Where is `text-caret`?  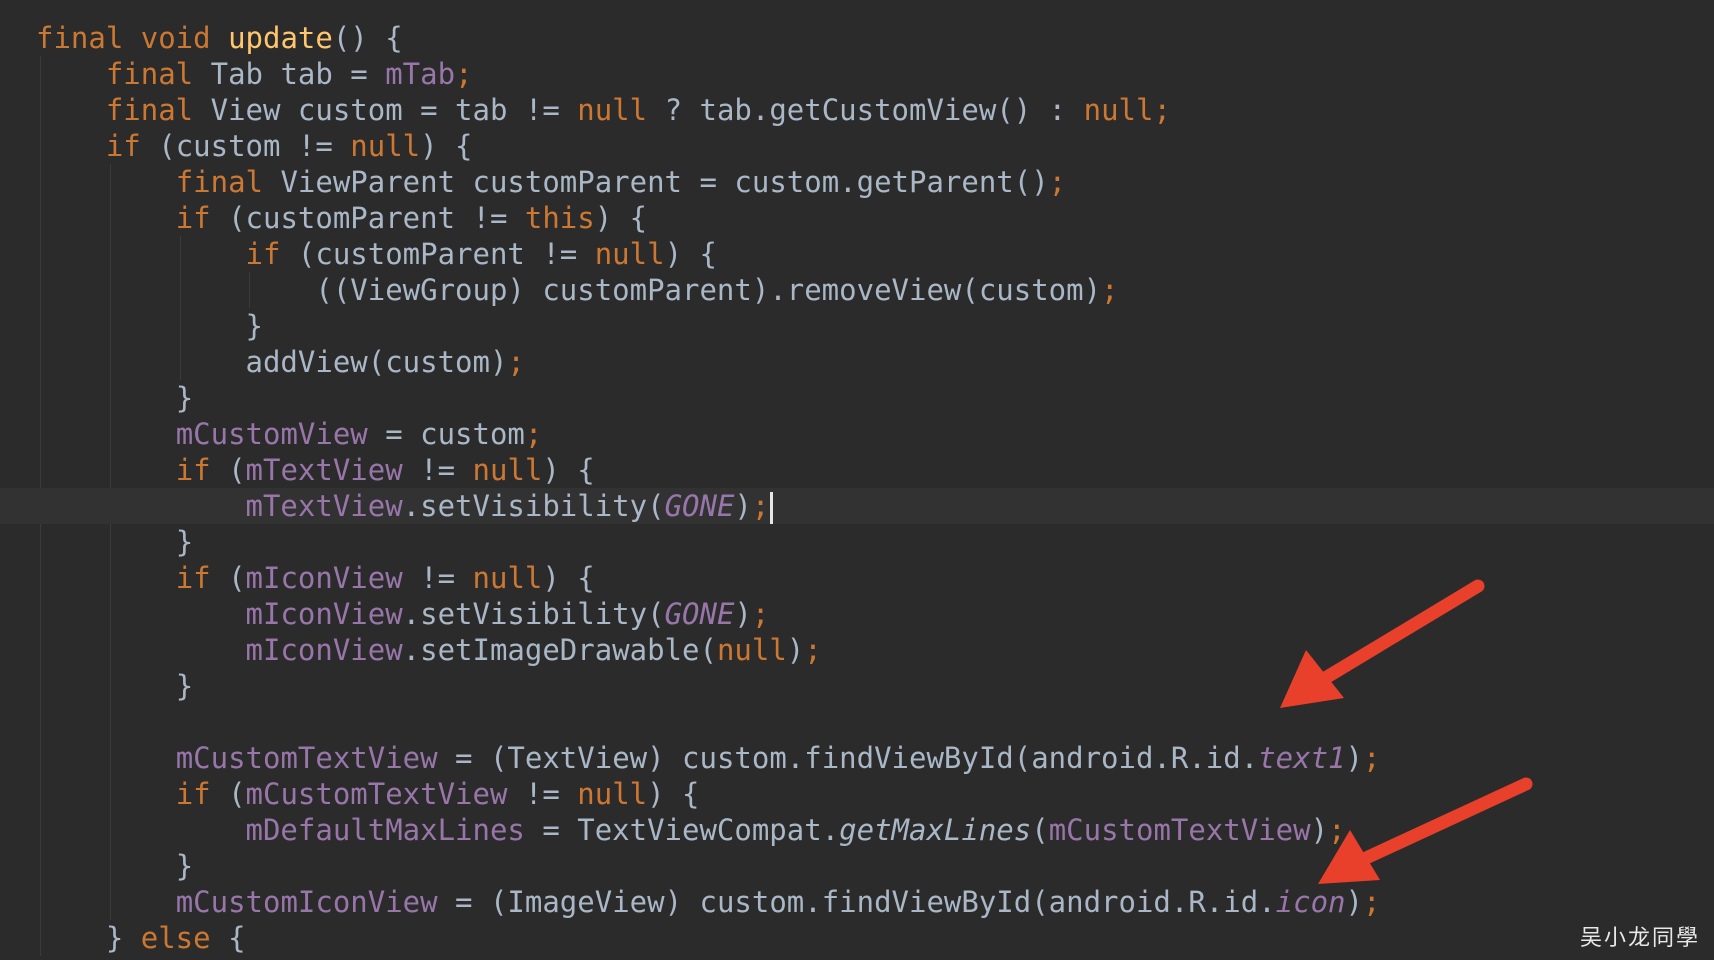
text-caret is located at coordinates (772, 508).